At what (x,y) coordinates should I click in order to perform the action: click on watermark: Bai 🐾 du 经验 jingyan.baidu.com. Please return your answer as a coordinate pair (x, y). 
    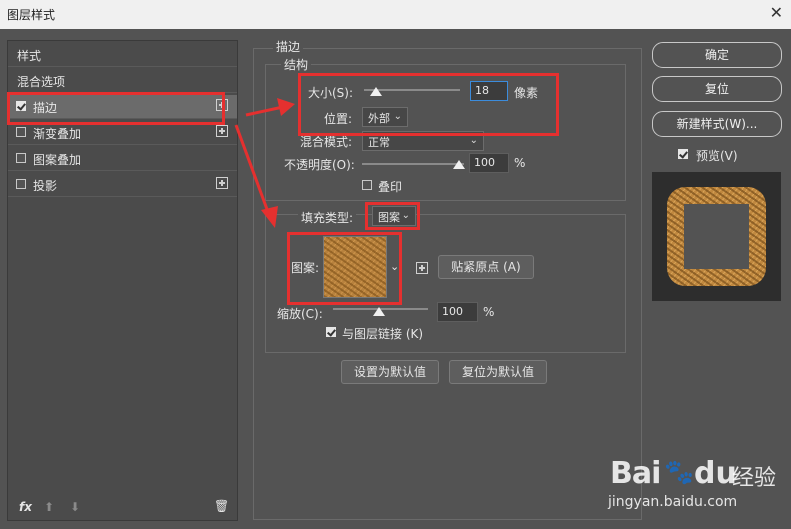
    Looking at the image, I should click on (698, 487).